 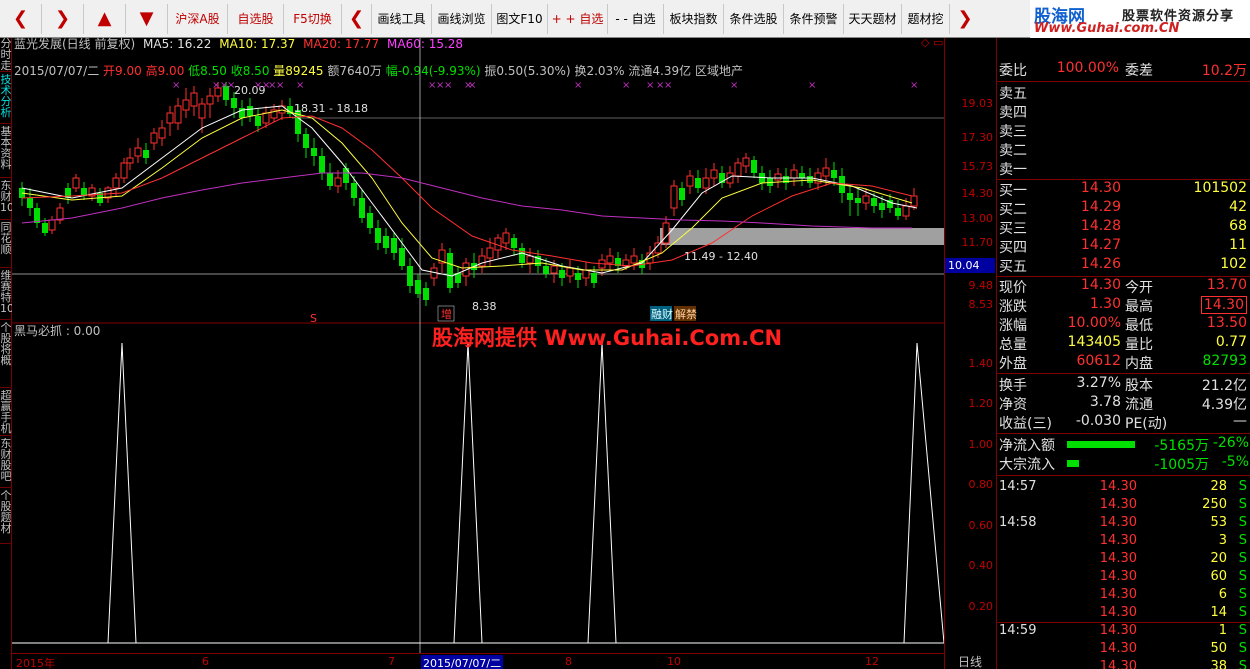 What do you see at coordinates (814, 18) in the screenshot?
I see `condition-alert-button: 条件预警` at bounding box center [814, 18].